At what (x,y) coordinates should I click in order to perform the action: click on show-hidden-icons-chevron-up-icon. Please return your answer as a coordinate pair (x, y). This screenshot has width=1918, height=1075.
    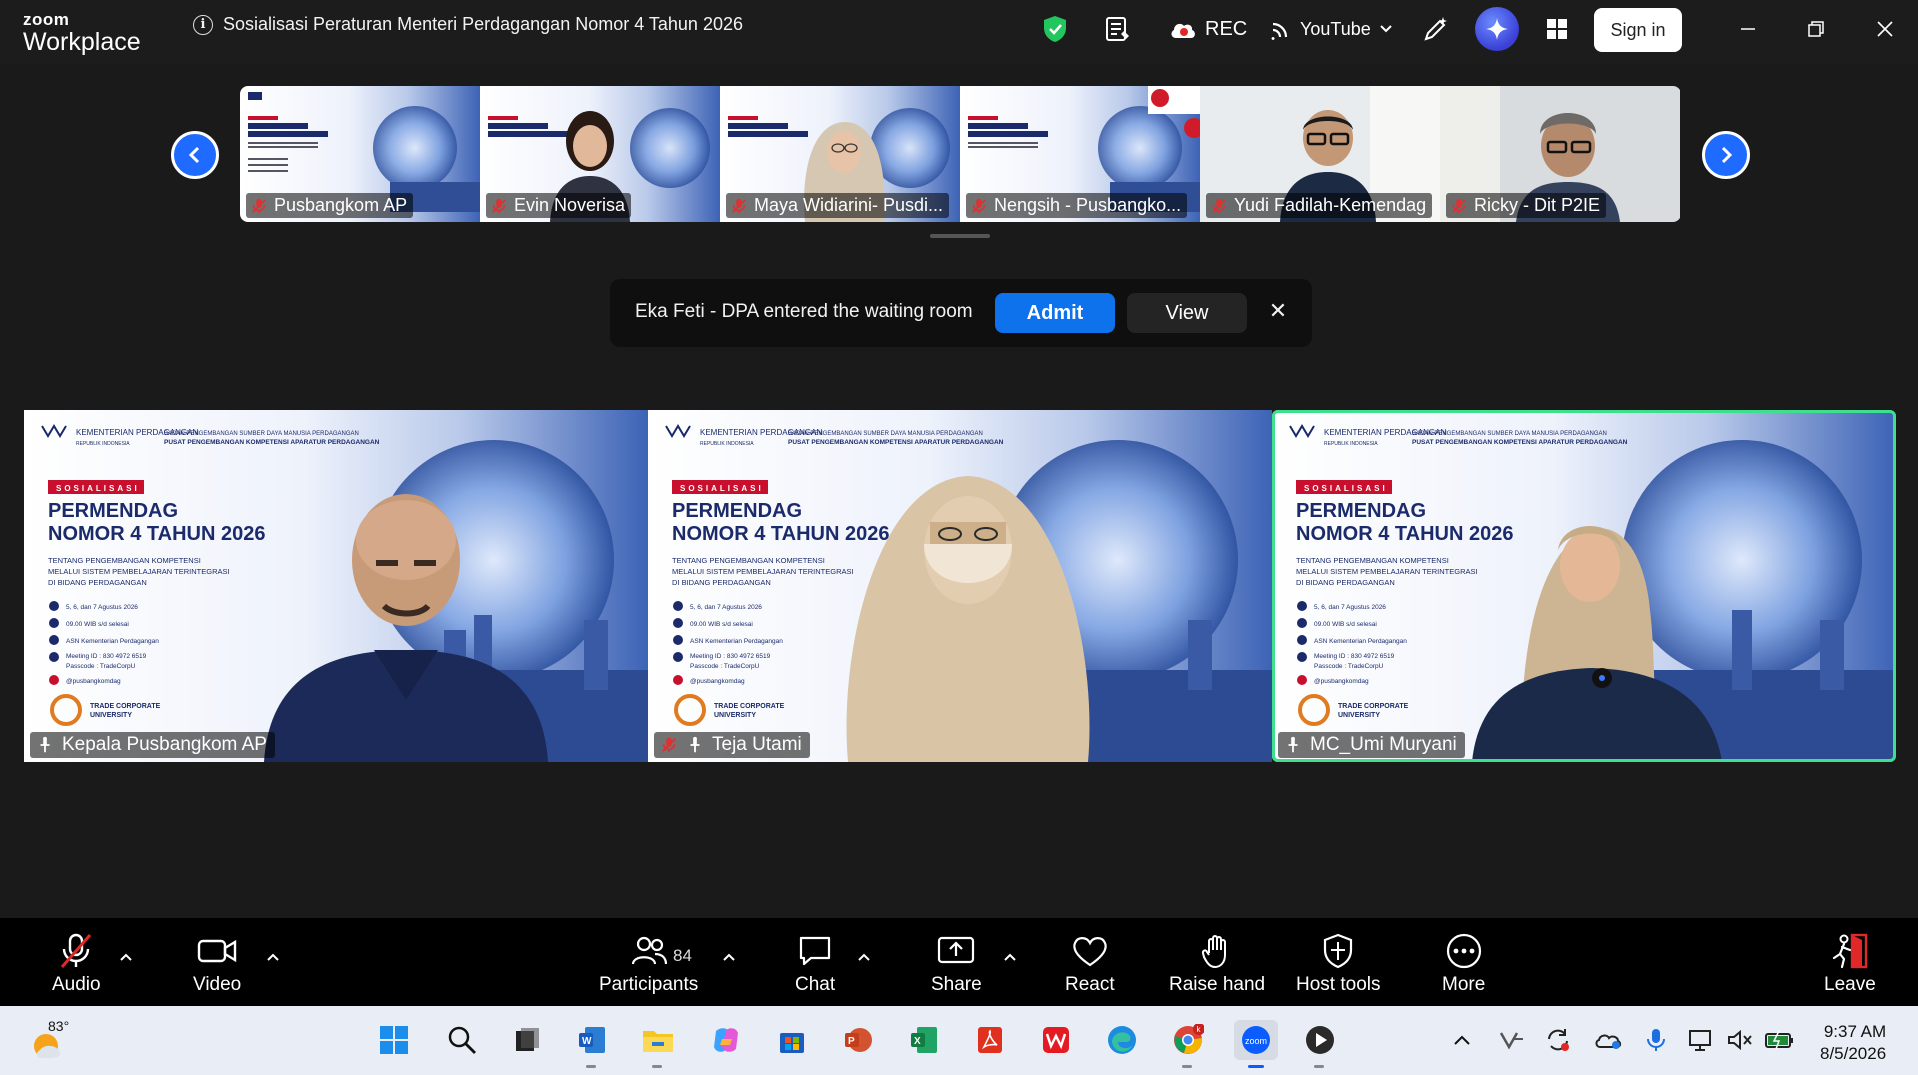
    Looking at the image, I should click on (1462, 1040).